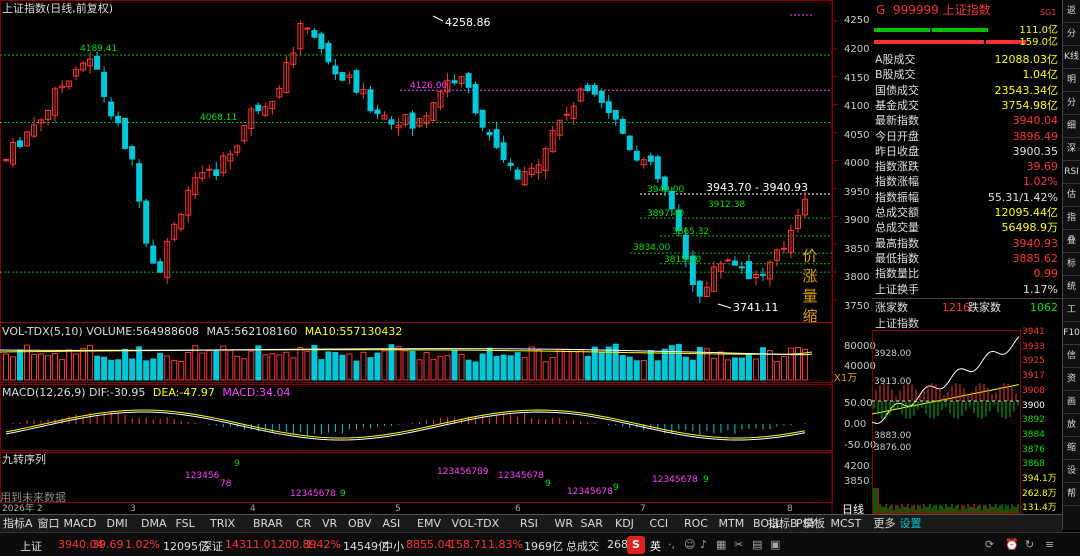 This screenshot has height=556, width=1080. Describe the element at coordinates (885, 524) in the screenshot. I see `indicator-tab: 更多` at that location.